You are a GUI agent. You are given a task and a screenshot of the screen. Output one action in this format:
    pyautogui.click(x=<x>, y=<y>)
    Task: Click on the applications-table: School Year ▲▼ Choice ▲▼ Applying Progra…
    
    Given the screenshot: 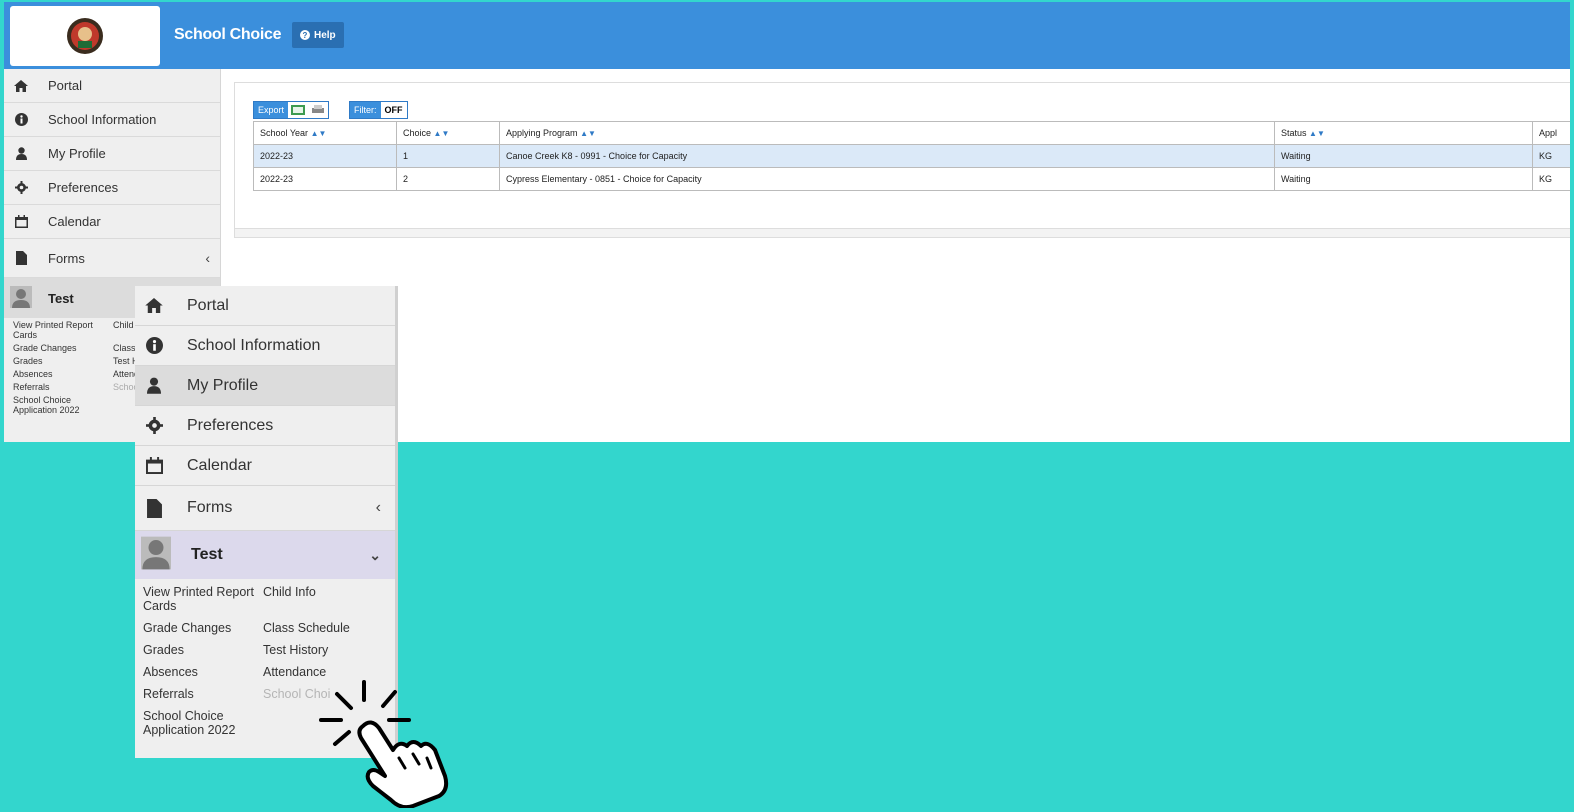 What is the action you would take?
    pyautogui.click(x=911, y=156)
    